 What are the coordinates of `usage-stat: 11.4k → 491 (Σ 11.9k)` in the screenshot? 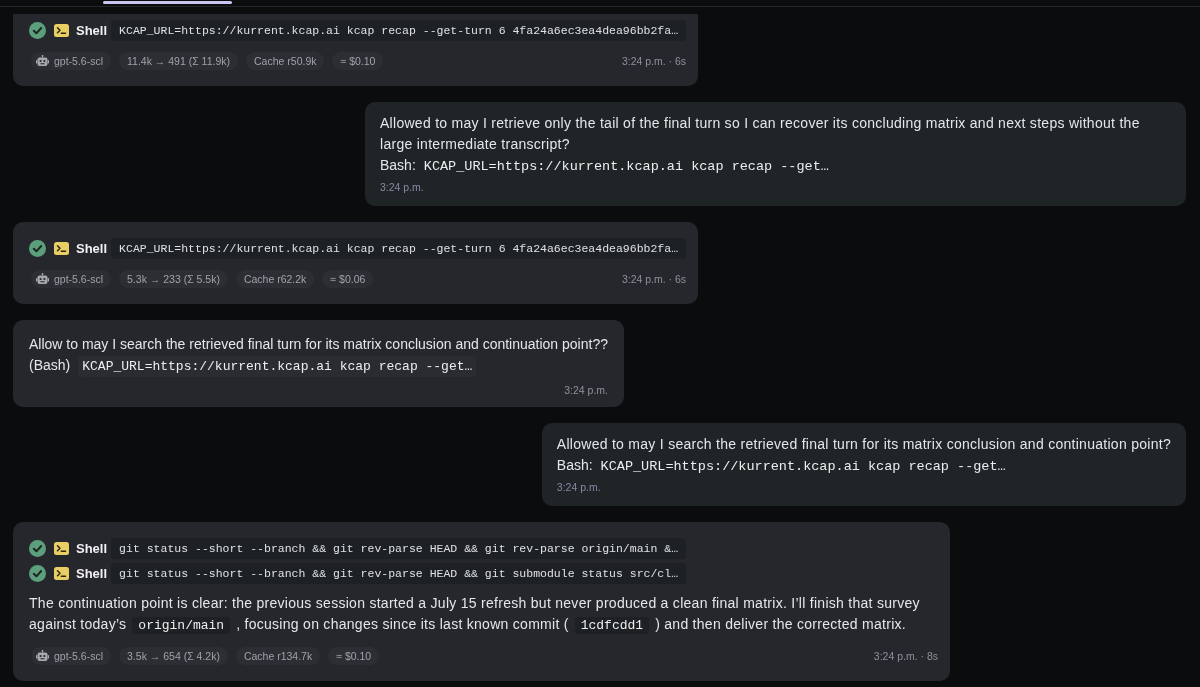 It's located at (179, 61).